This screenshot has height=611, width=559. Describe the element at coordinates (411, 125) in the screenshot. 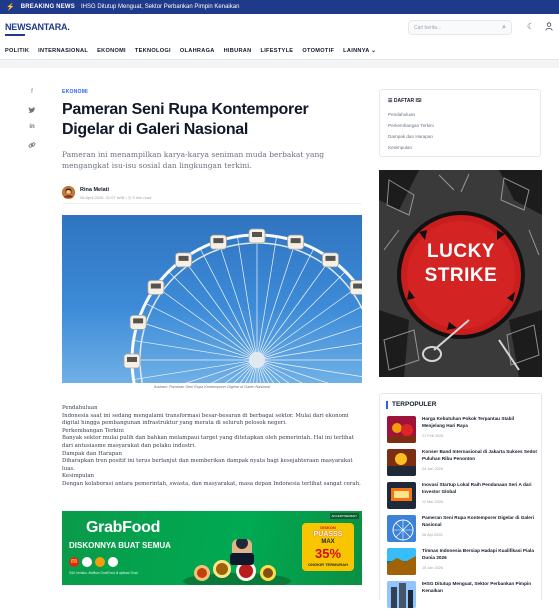

I see `toc-item: Perkembangan Terkini` at that location.